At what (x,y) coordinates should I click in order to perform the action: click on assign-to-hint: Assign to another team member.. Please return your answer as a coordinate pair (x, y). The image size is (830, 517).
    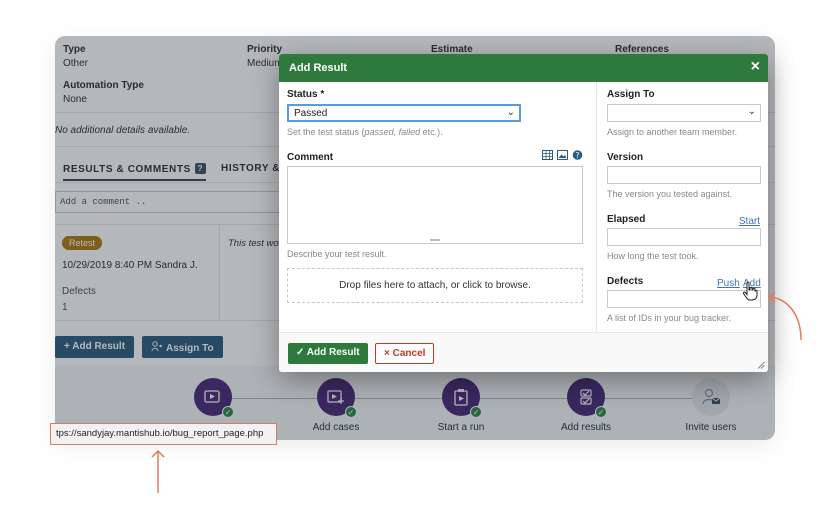
    Looking at the image, I should click on (672, 132).